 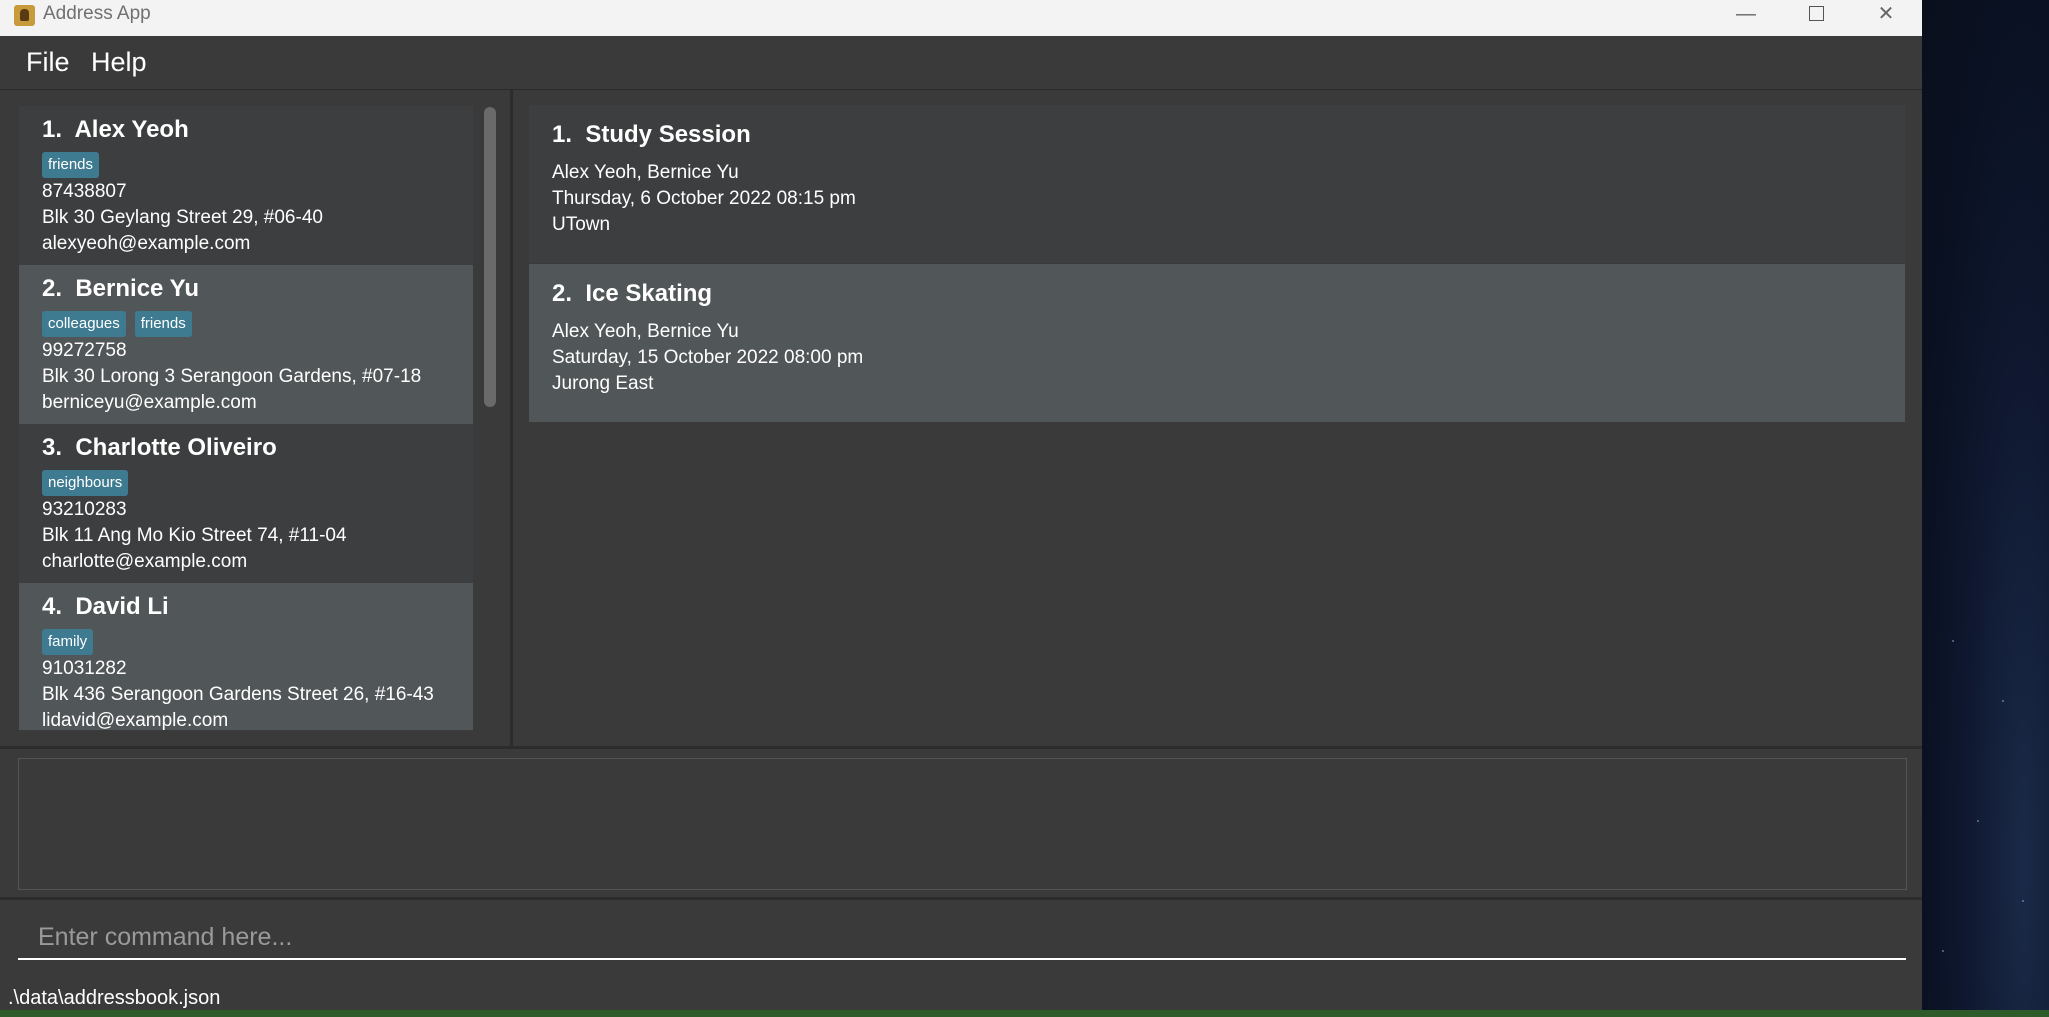 I want to click on tag-label: neighbours, so click(x=85, y=483).